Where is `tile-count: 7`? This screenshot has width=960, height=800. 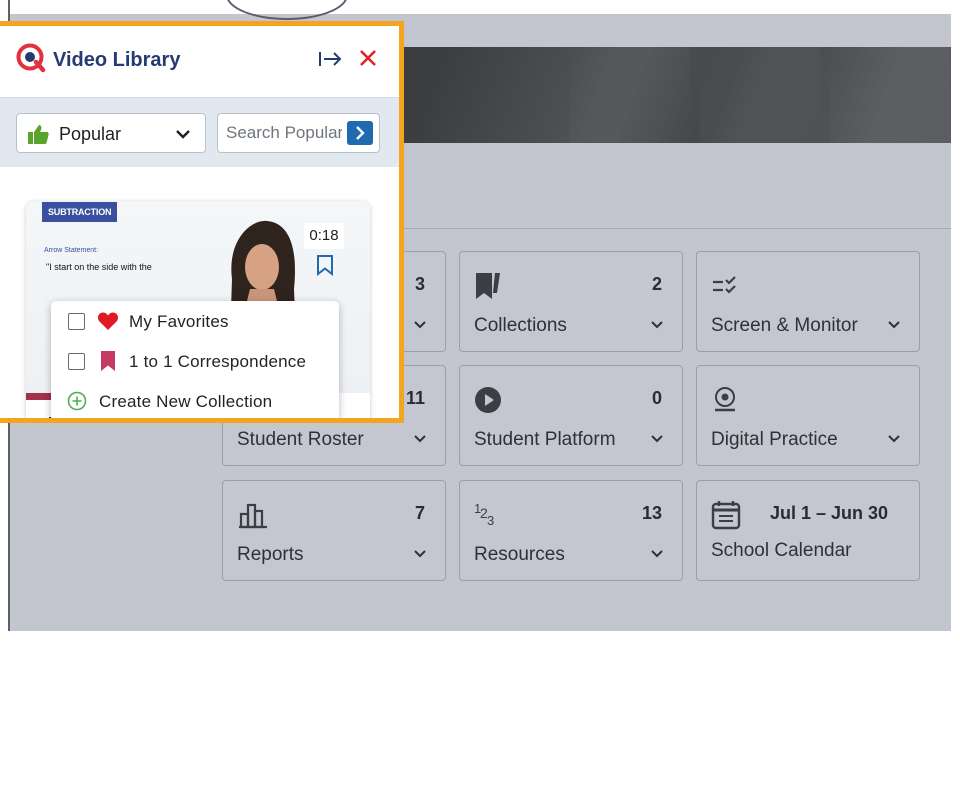
tile-count: 7 is located at coordinates (419, 513).